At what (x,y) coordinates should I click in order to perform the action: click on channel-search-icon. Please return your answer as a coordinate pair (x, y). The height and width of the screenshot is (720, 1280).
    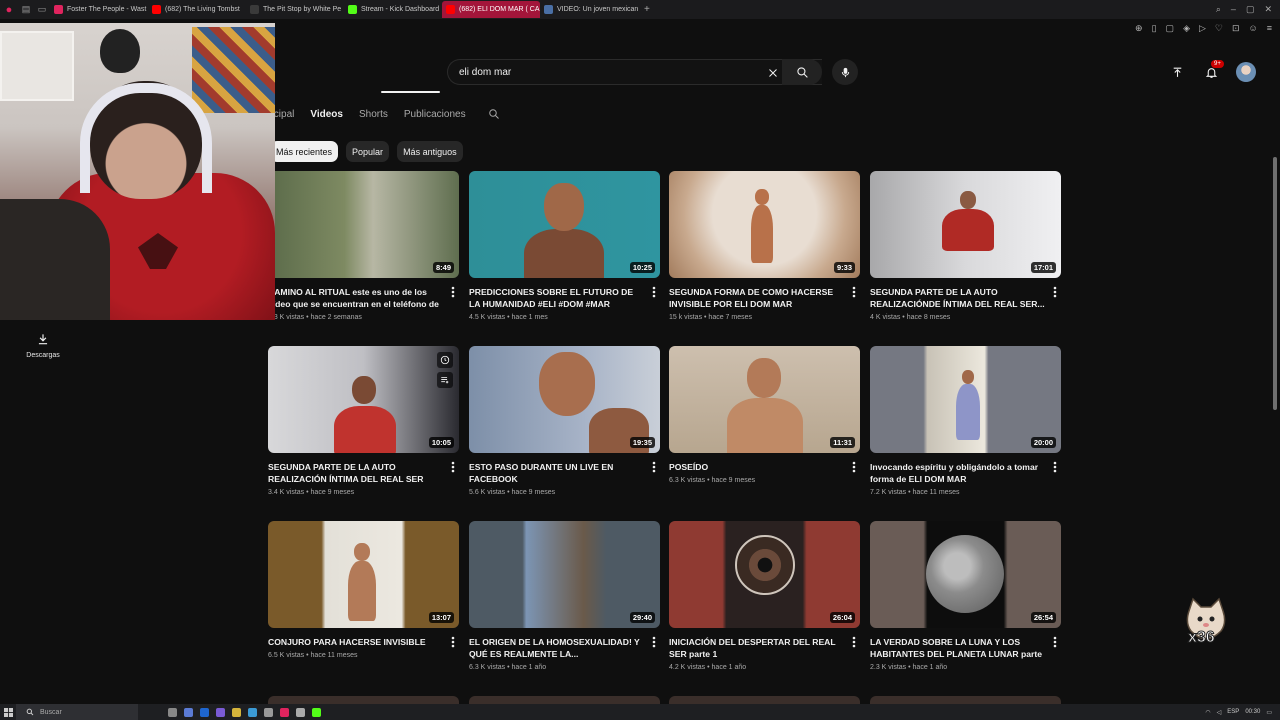
    Looking at the image, I should click on (494, 114).